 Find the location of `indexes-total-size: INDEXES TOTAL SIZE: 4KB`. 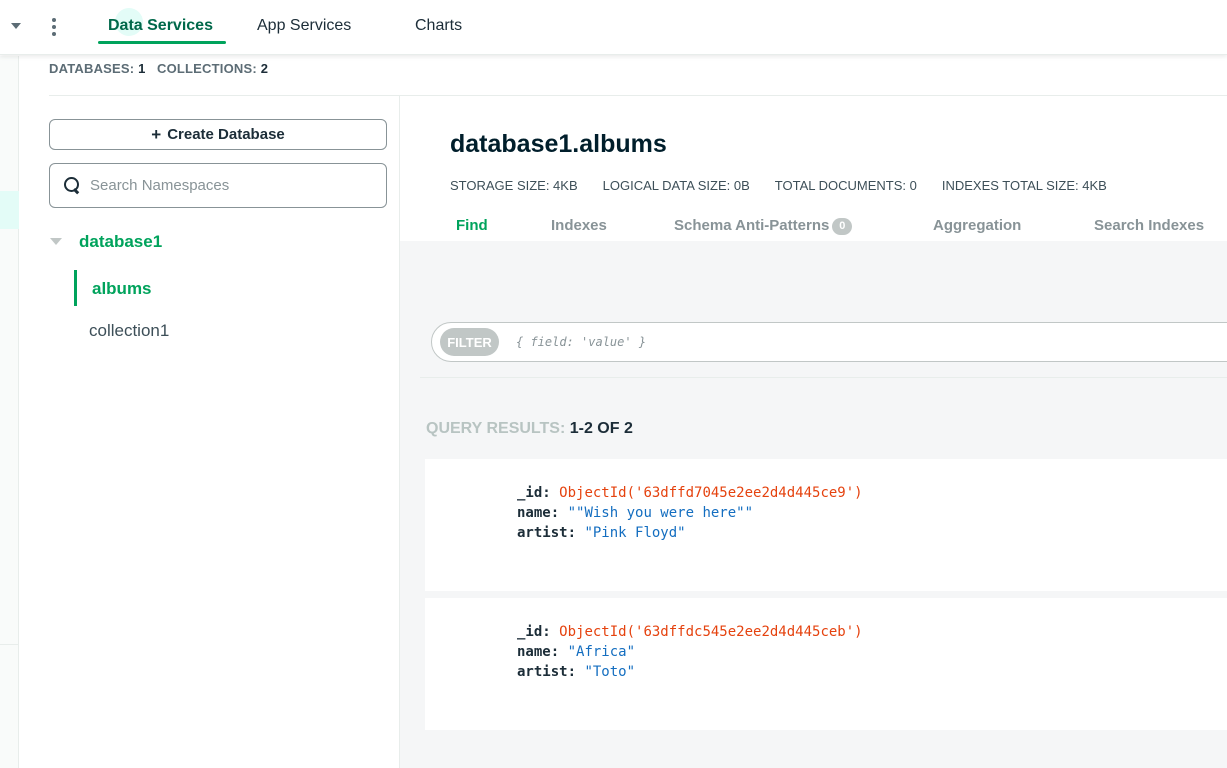

indexes-total-size: INDEXES TOTAL SIZE: 4KB is located at coordinates (1024, 185).